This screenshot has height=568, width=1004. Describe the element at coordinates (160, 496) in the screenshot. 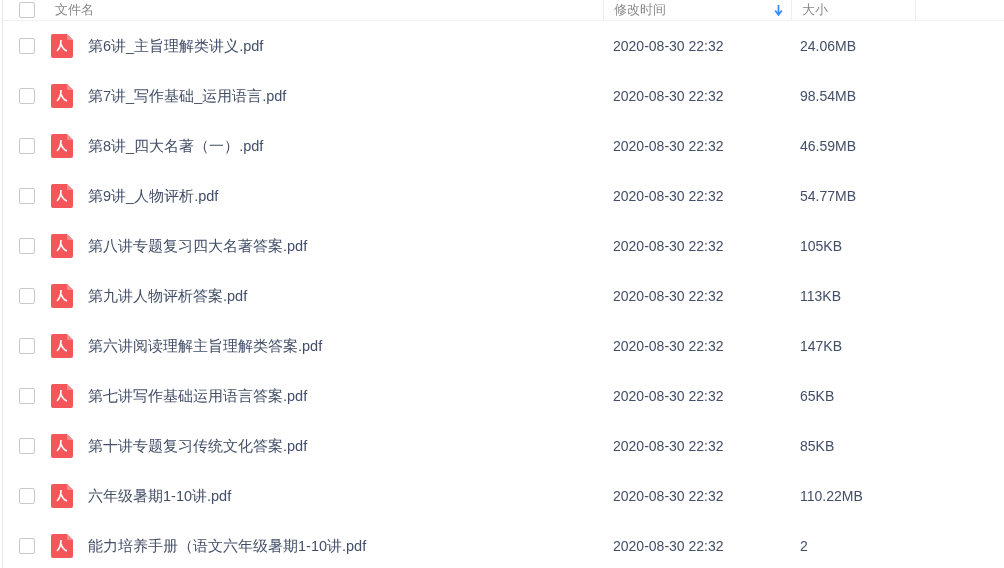

I see `file-name: 六年级暑期1-10讲.pdf` at that location.